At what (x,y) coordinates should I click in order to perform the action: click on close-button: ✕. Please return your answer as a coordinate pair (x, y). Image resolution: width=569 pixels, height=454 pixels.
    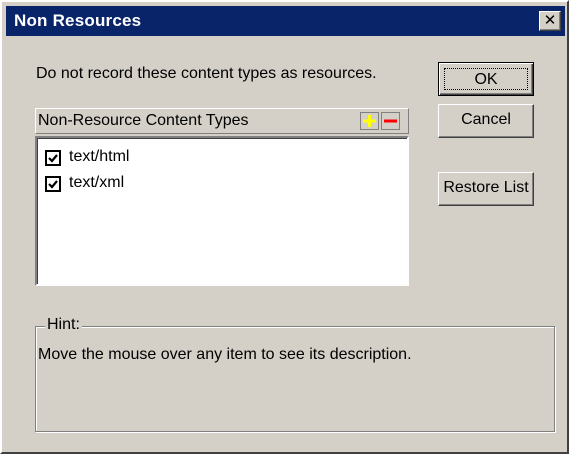
    Looking at the image, I should click on (550, 21).